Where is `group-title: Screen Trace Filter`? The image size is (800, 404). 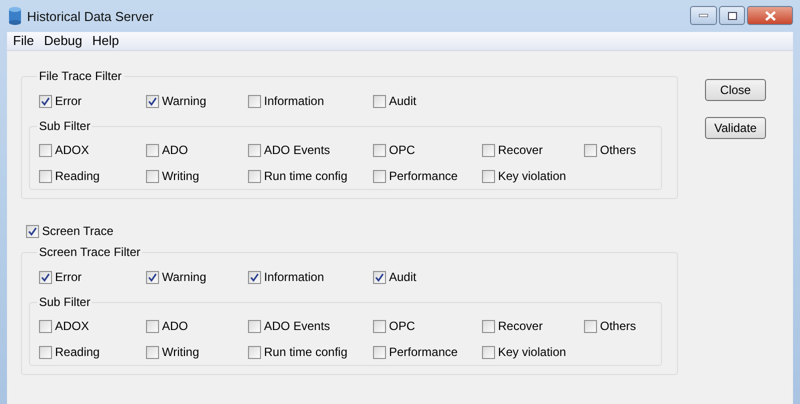
group-title: Screen Trace Filter is located at coordinates (90, 252).